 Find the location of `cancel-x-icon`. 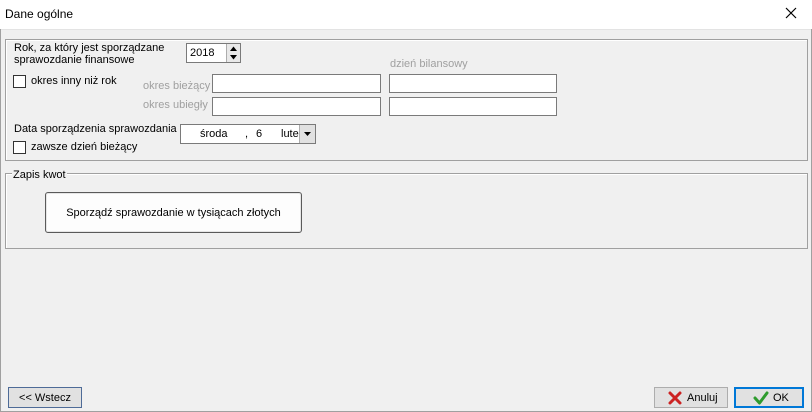

cancel-x-icon is located at coordinates (675, 398).